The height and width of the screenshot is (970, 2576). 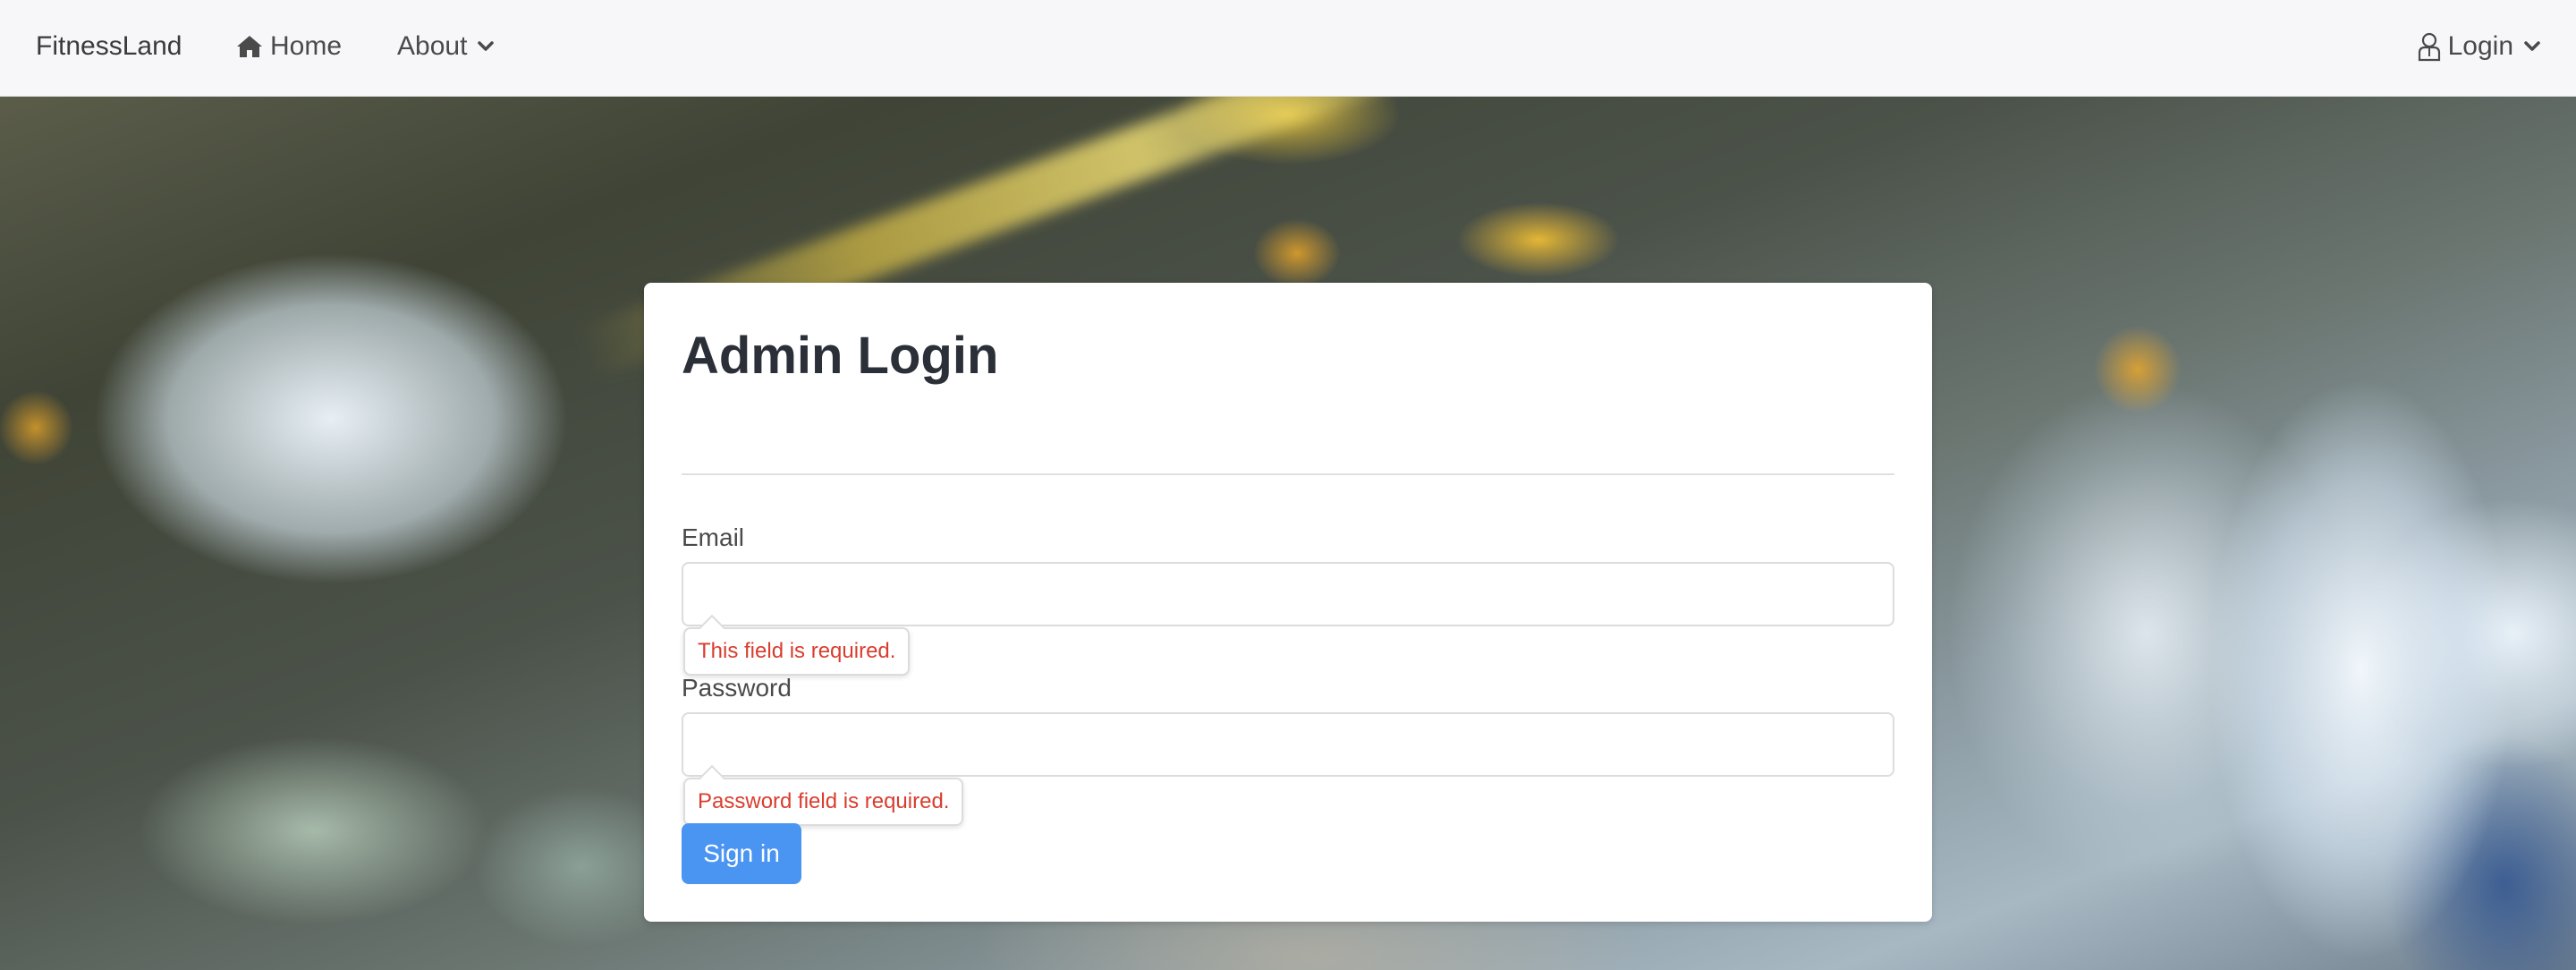 What do you see at coordinates (1288, 474) in the screenshot?
I see `title-divider` at bounding box center [1288, 474].